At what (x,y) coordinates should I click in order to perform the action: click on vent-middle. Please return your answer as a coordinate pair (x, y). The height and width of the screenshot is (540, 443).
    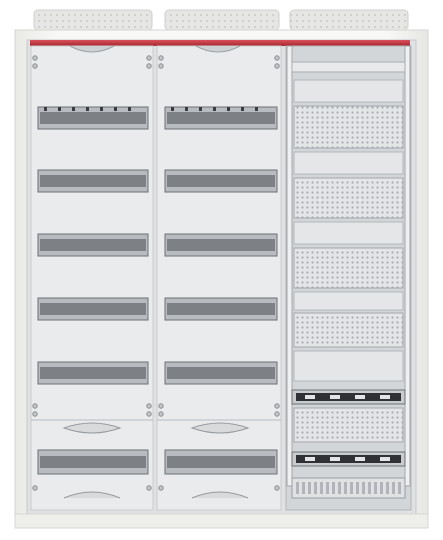
    Looking at the image, I should click on (222, 20).